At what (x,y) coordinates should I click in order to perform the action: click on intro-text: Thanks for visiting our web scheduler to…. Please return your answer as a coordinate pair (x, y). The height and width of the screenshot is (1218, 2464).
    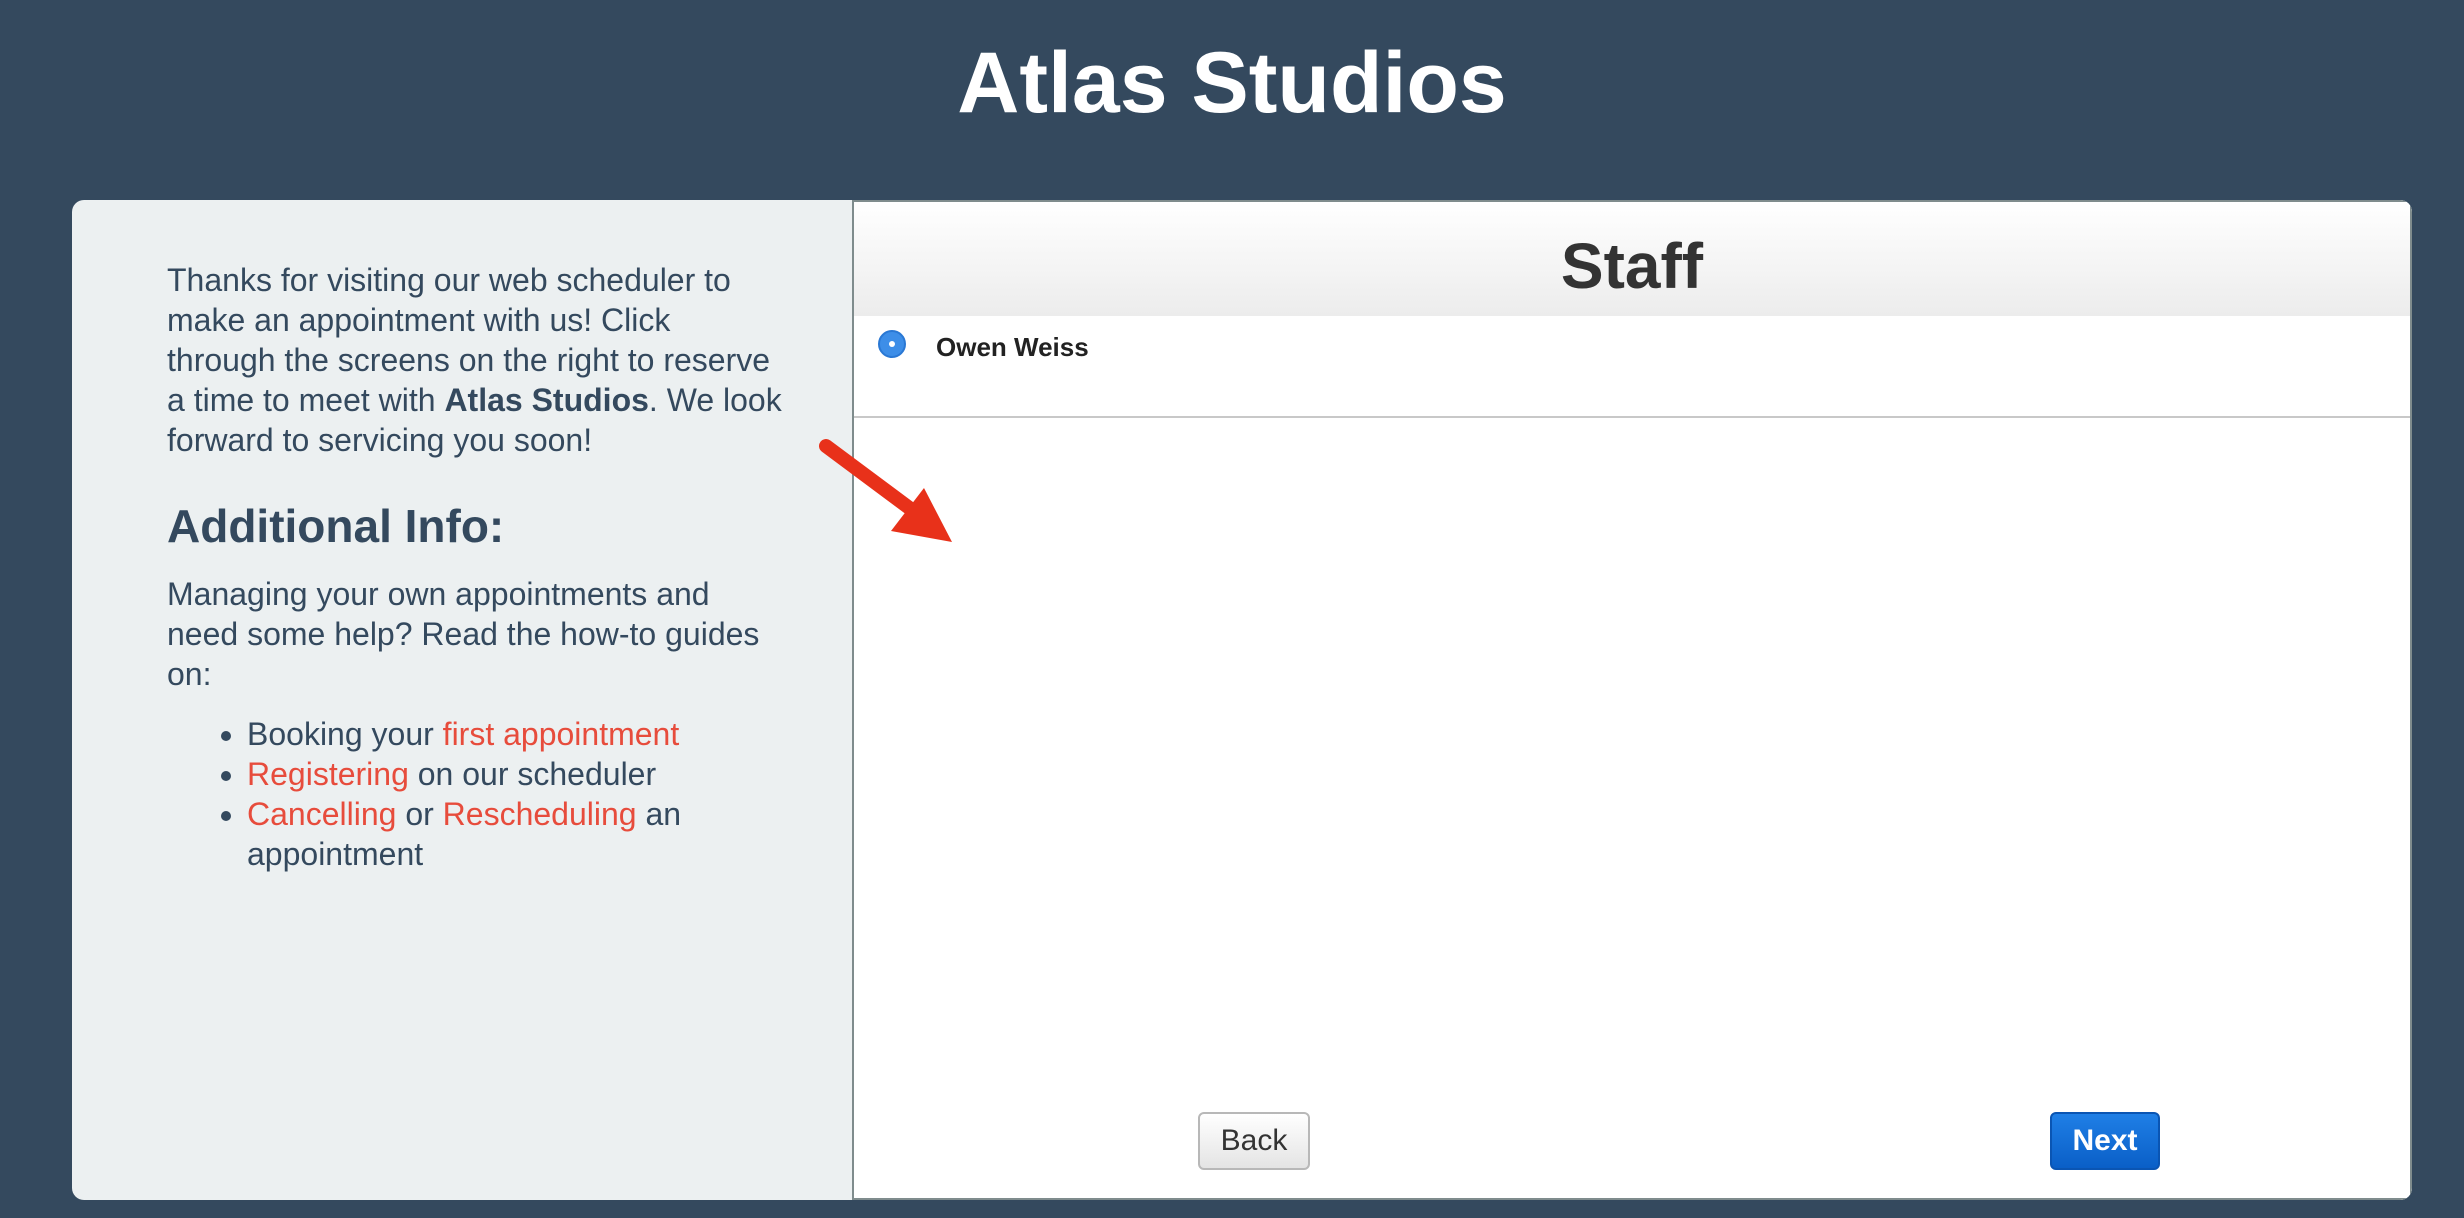
    Looking at the image, I should click on (477, 360).